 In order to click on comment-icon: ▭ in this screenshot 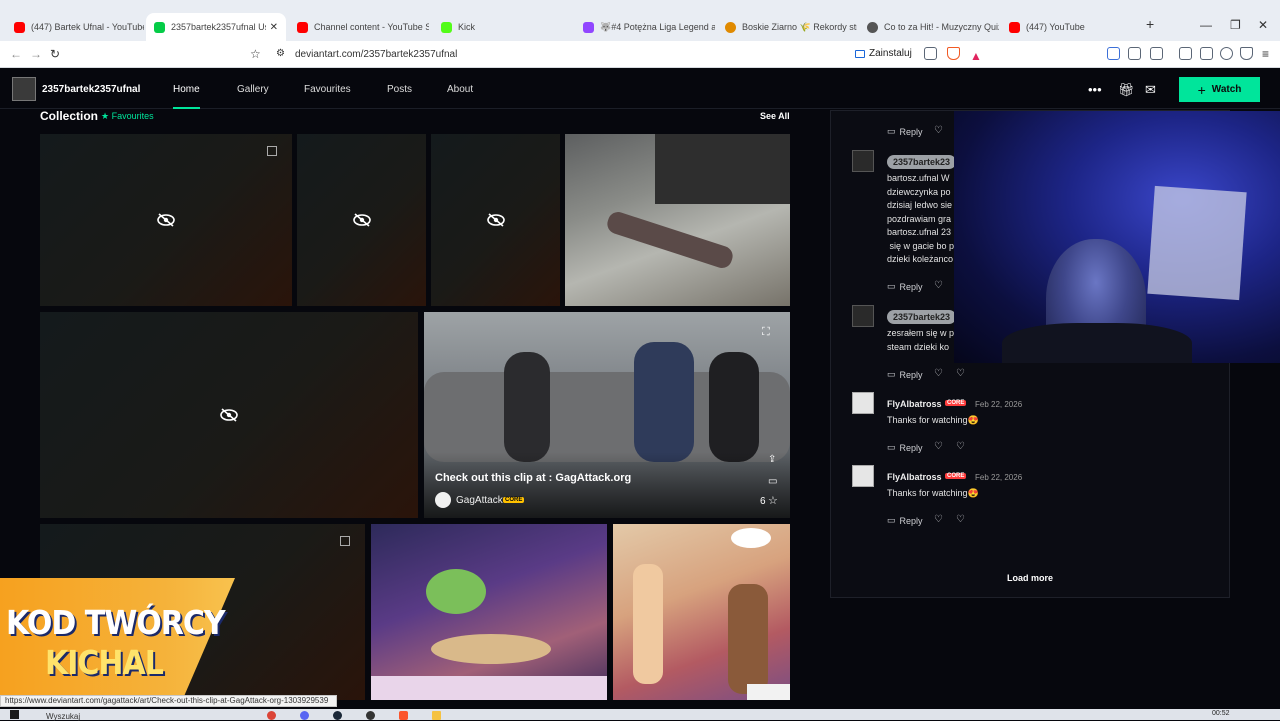, I will do `click(772, 481)`.